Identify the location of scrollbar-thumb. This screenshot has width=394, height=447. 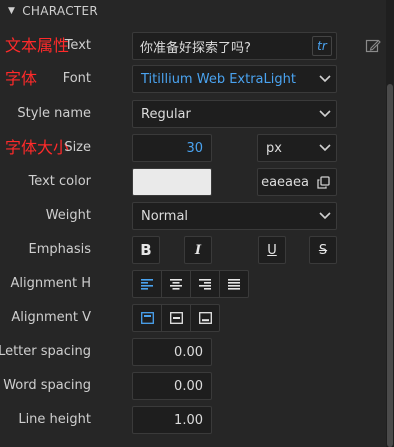
(390, 265).